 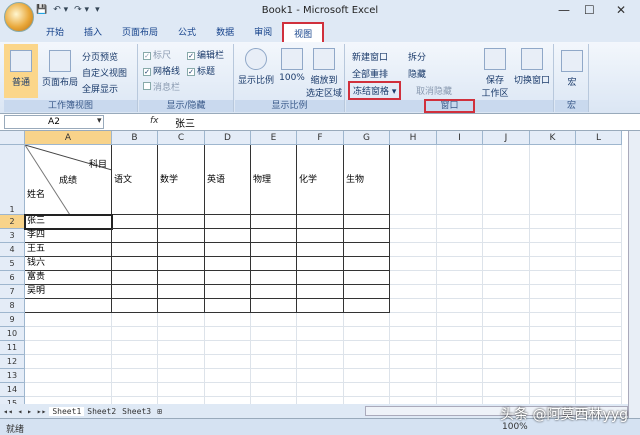 What do you see at coordinates (413, 278) in the screenshot?
I see `cell-H6` at bounding box center [413, 278].